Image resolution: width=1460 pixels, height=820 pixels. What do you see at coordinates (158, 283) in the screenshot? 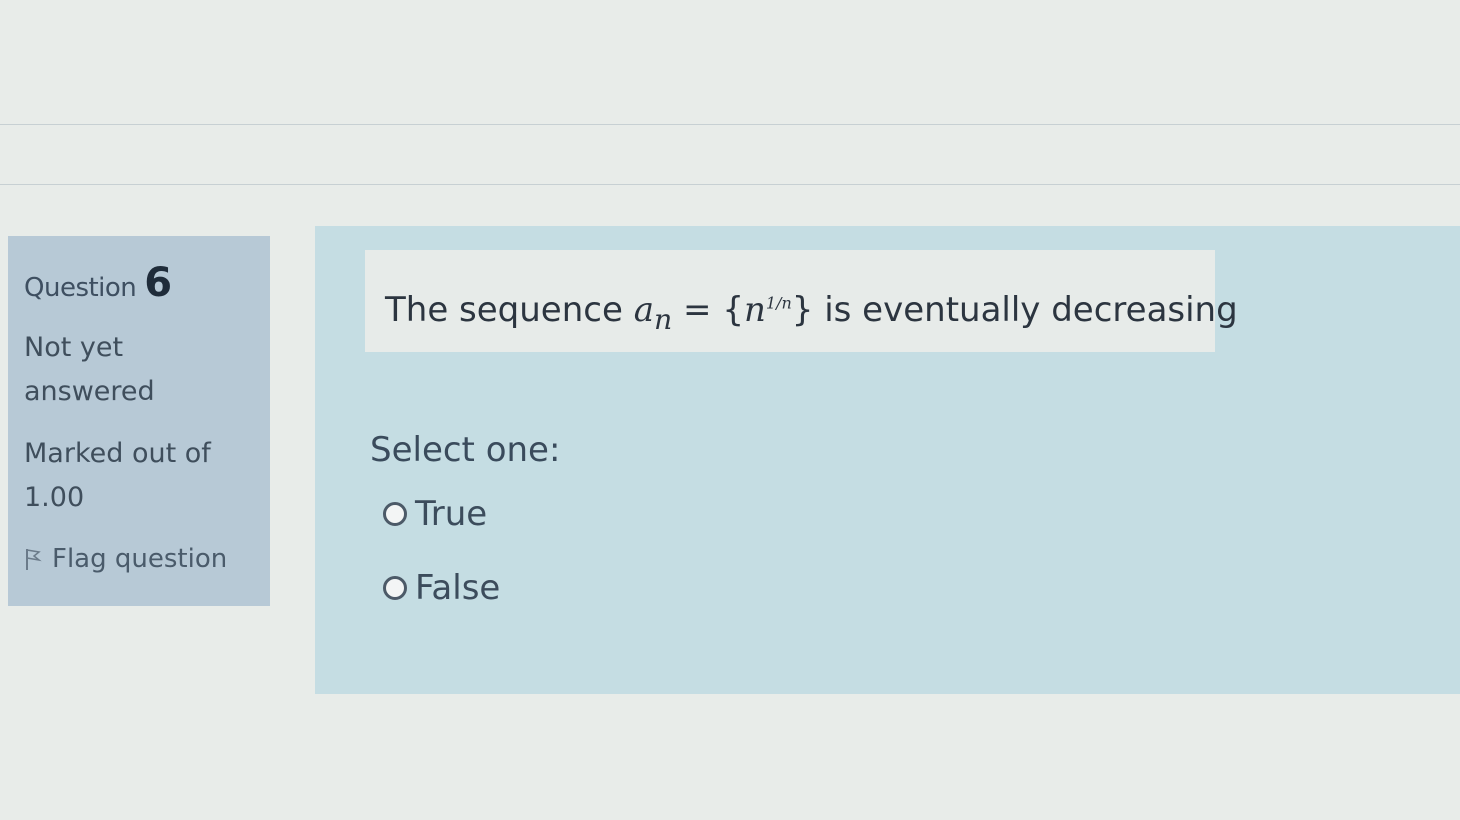
I see `question-number: 6` at bounding box center [158, 283].